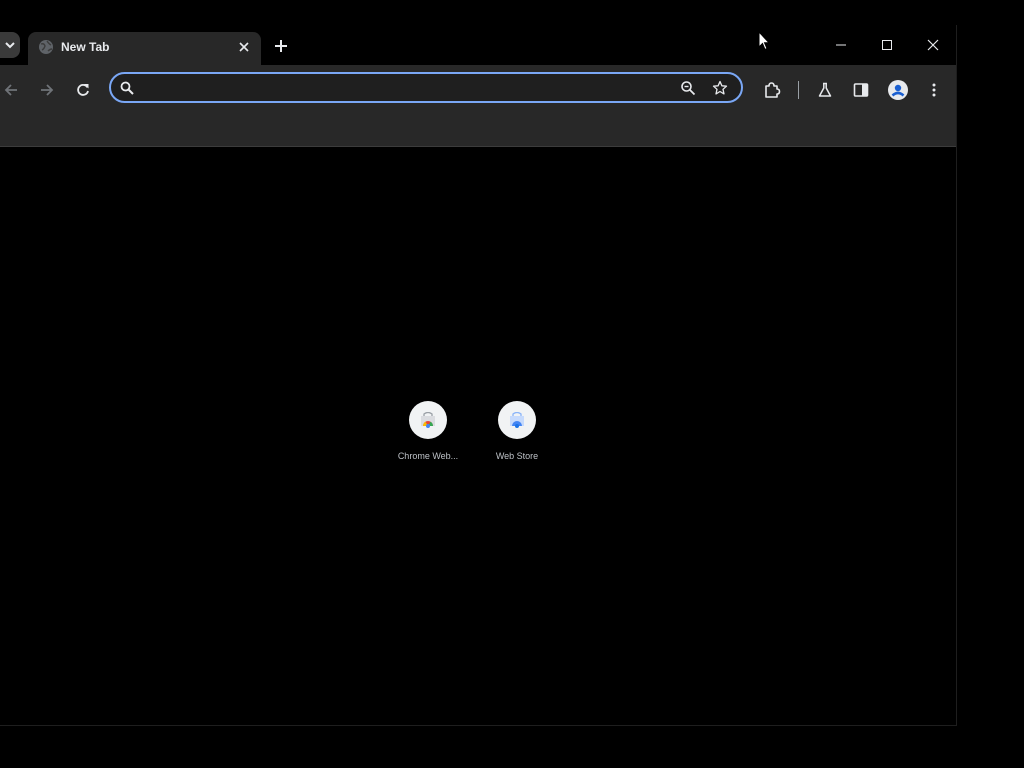 This screenshot has height=768, width=1024. I want to click on reload-button, so click(83, 90).